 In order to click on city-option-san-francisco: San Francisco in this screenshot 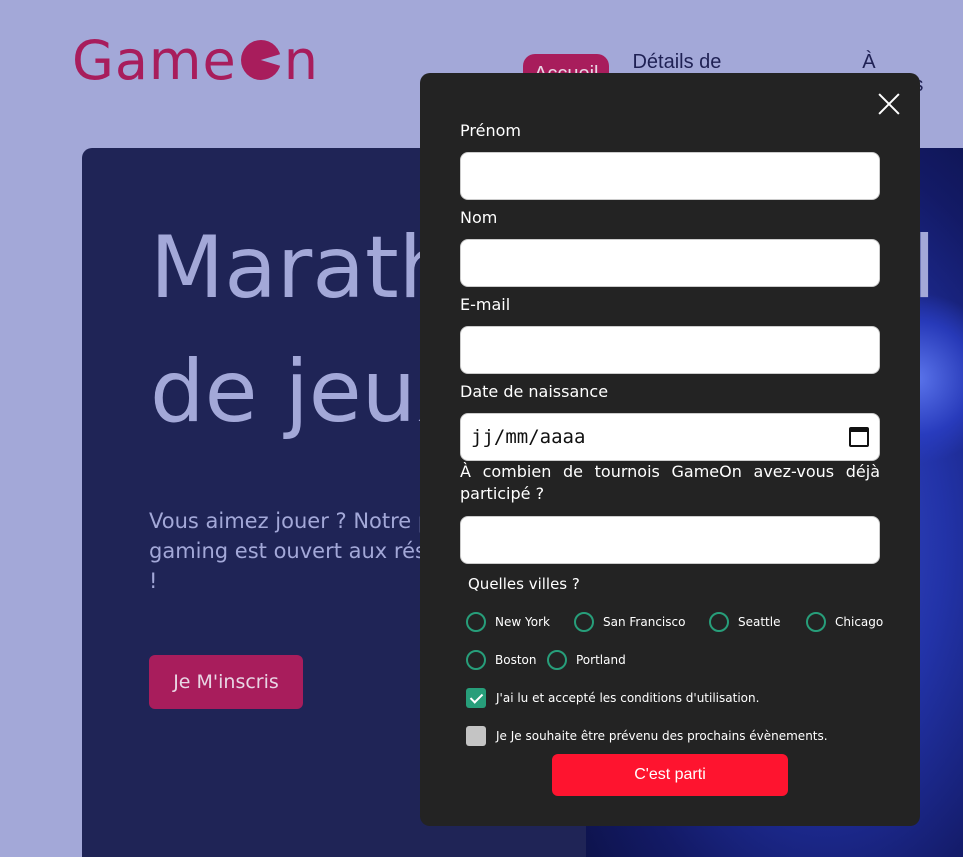, I will do `click(629, 622)`.